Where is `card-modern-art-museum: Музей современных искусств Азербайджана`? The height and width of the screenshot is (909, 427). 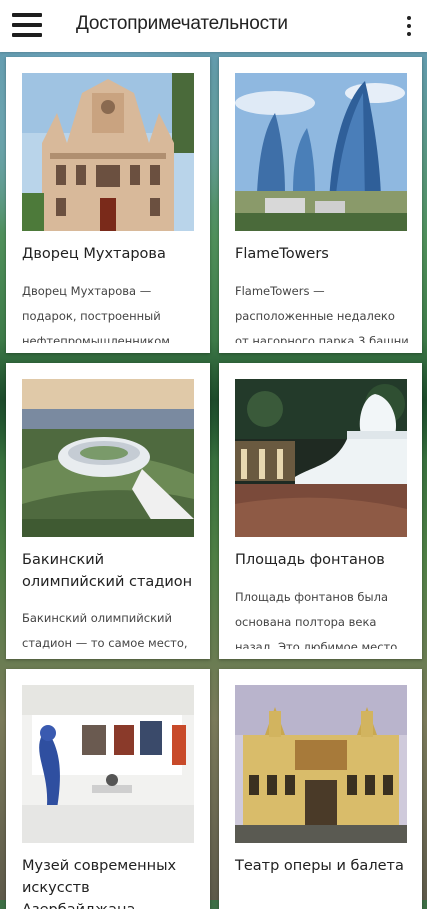 card-modern-art-museum: Музей современных искусств Азербайджана is located at coordinates (108, 789).